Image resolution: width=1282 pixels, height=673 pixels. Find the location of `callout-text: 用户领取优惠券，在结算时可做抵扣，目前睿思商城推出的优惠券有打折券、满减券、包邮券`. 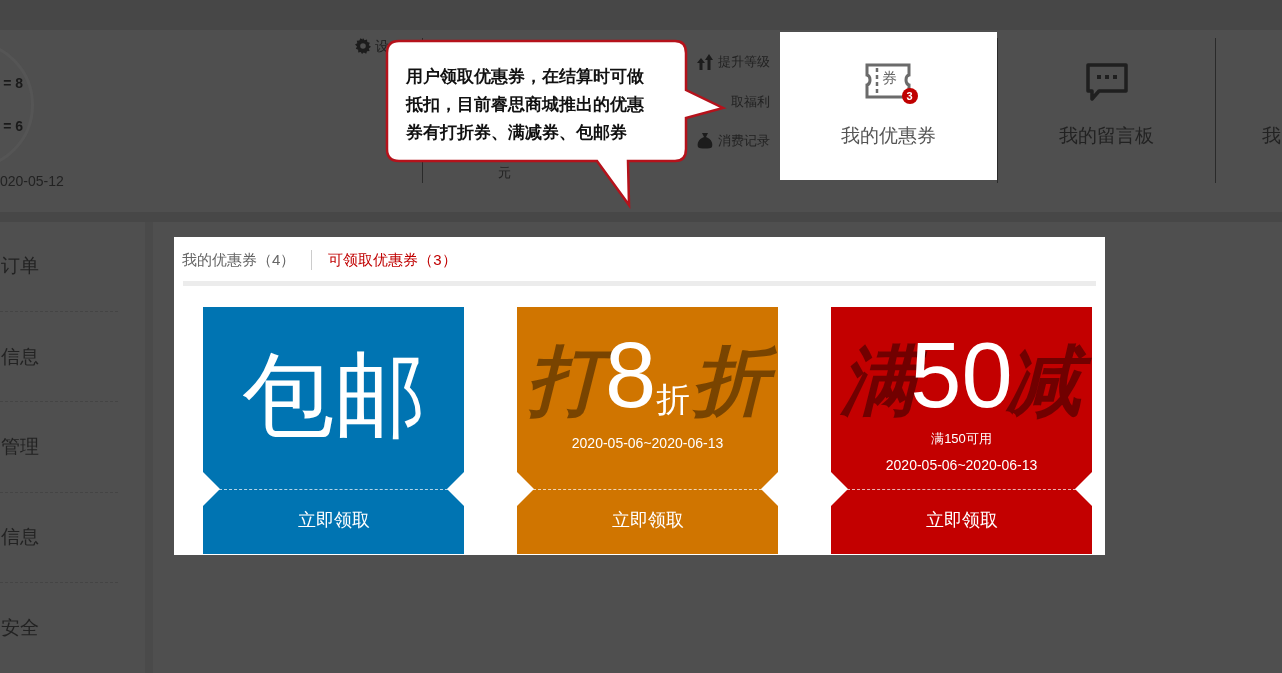

callout-text: 用户领取优惠券，在结算时可做抵扣，目前睿思商城推出的优惠券有打折券、满减券、包邮券 is located at coordinates (525, 105).